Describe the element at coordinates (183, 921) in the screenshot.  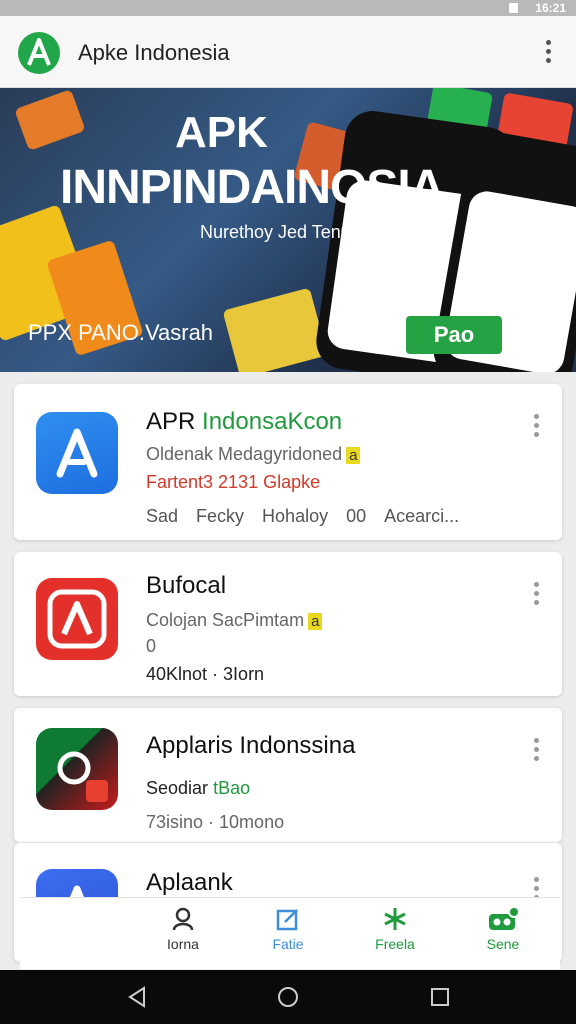
I see `person-icon` at that location.